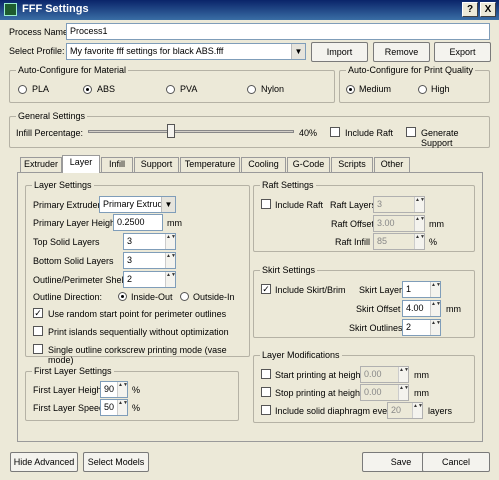 The height and width of the screenshot is (480, 499). What do you see at coordinates (210, 164) in the screenshot?
I see `tab-temperature: Temperature` at bounding box center [210, 164].